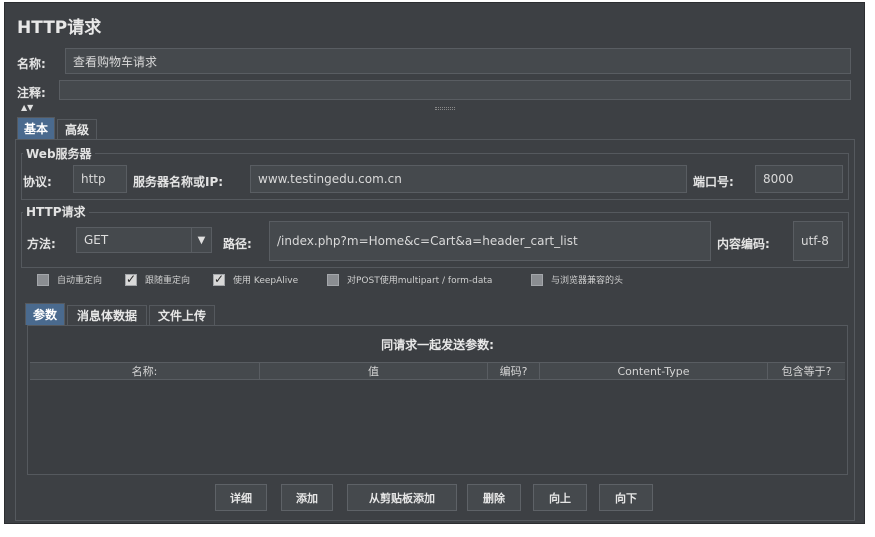 This screenshot has width=875, height=537. I want to click on parameters-table-header: 名称: 值 编码? Content-Type 包含等于?, so click(437, 371).